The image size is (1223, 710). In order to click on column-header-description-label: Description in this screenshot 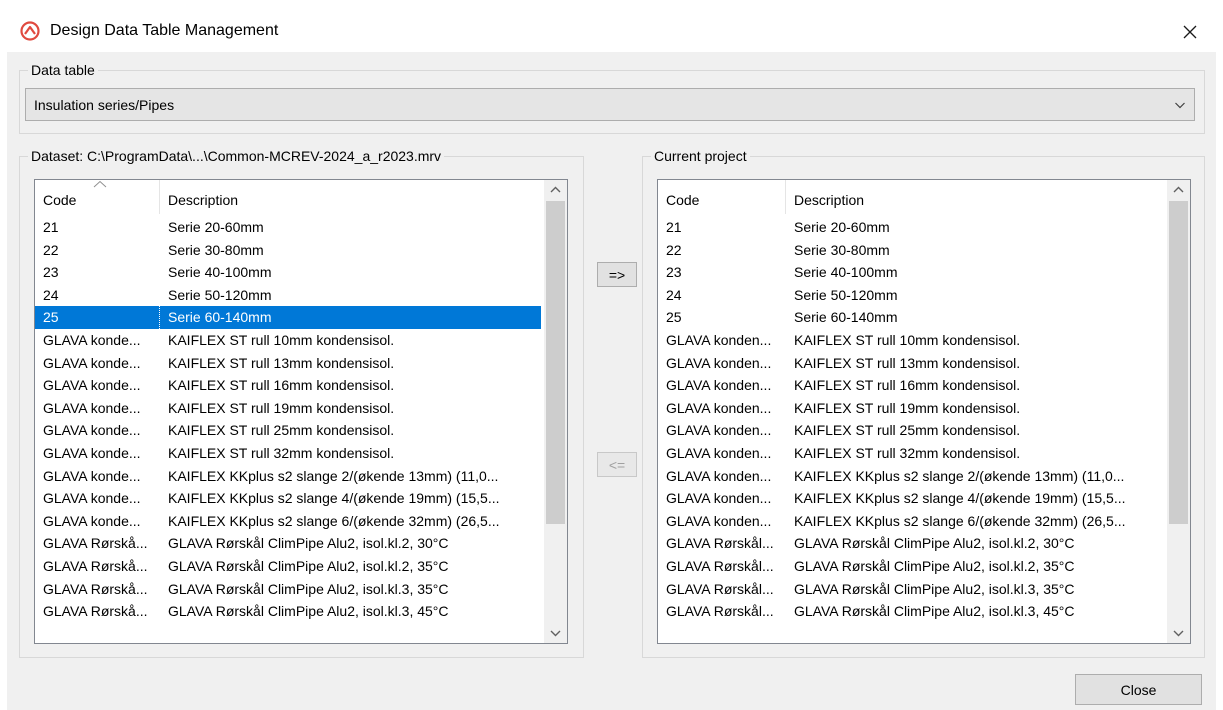, I will do `click(203, 200)`.